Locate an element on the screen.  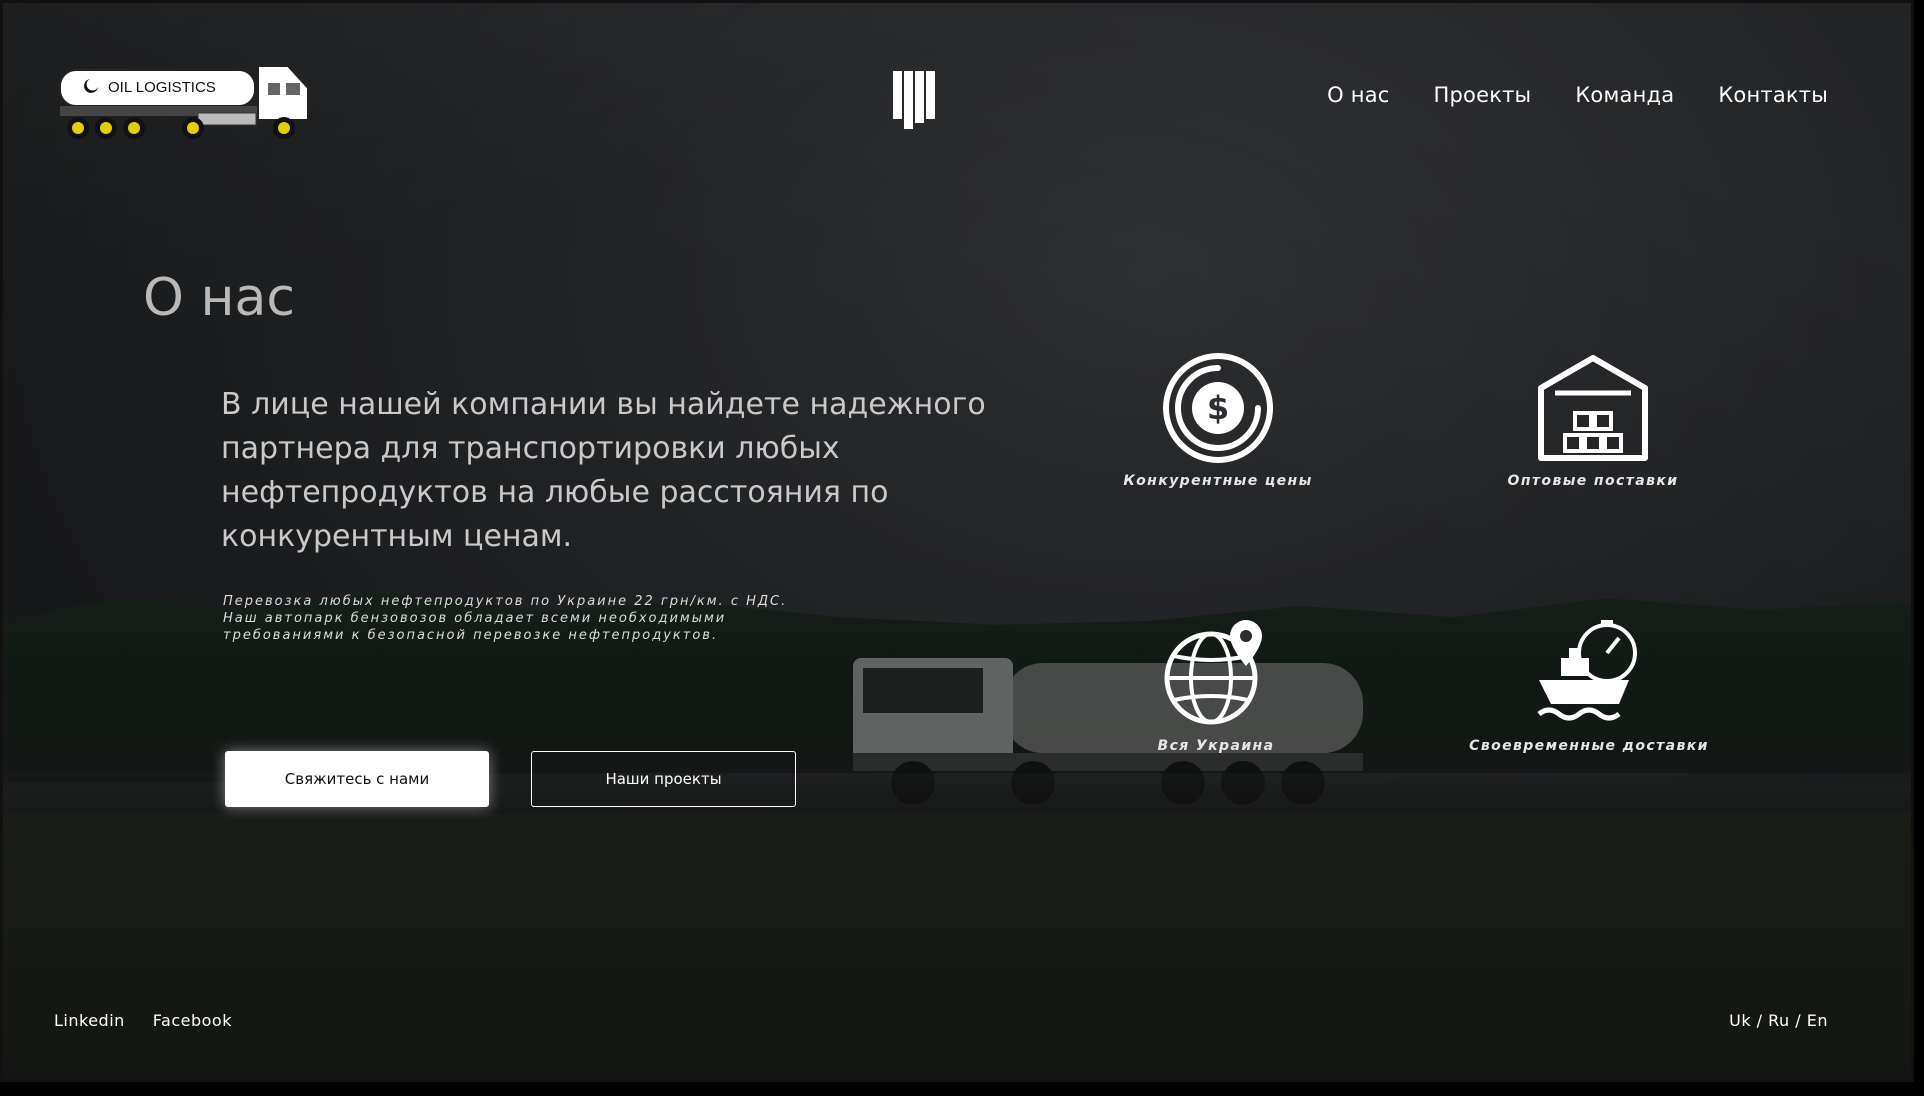
main-nav: О нас Проекты Команда Контакты is located at coordinates (1577, 95).